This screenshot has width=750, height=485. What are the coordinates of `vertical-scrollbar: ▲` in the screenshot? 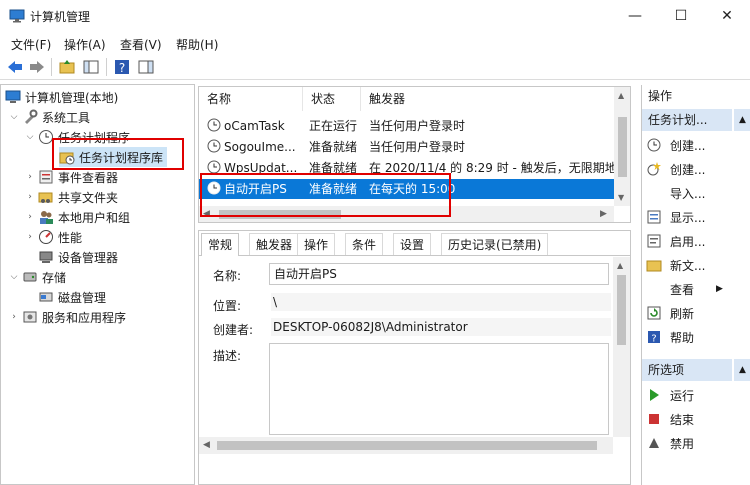 It's located at (621, 347).